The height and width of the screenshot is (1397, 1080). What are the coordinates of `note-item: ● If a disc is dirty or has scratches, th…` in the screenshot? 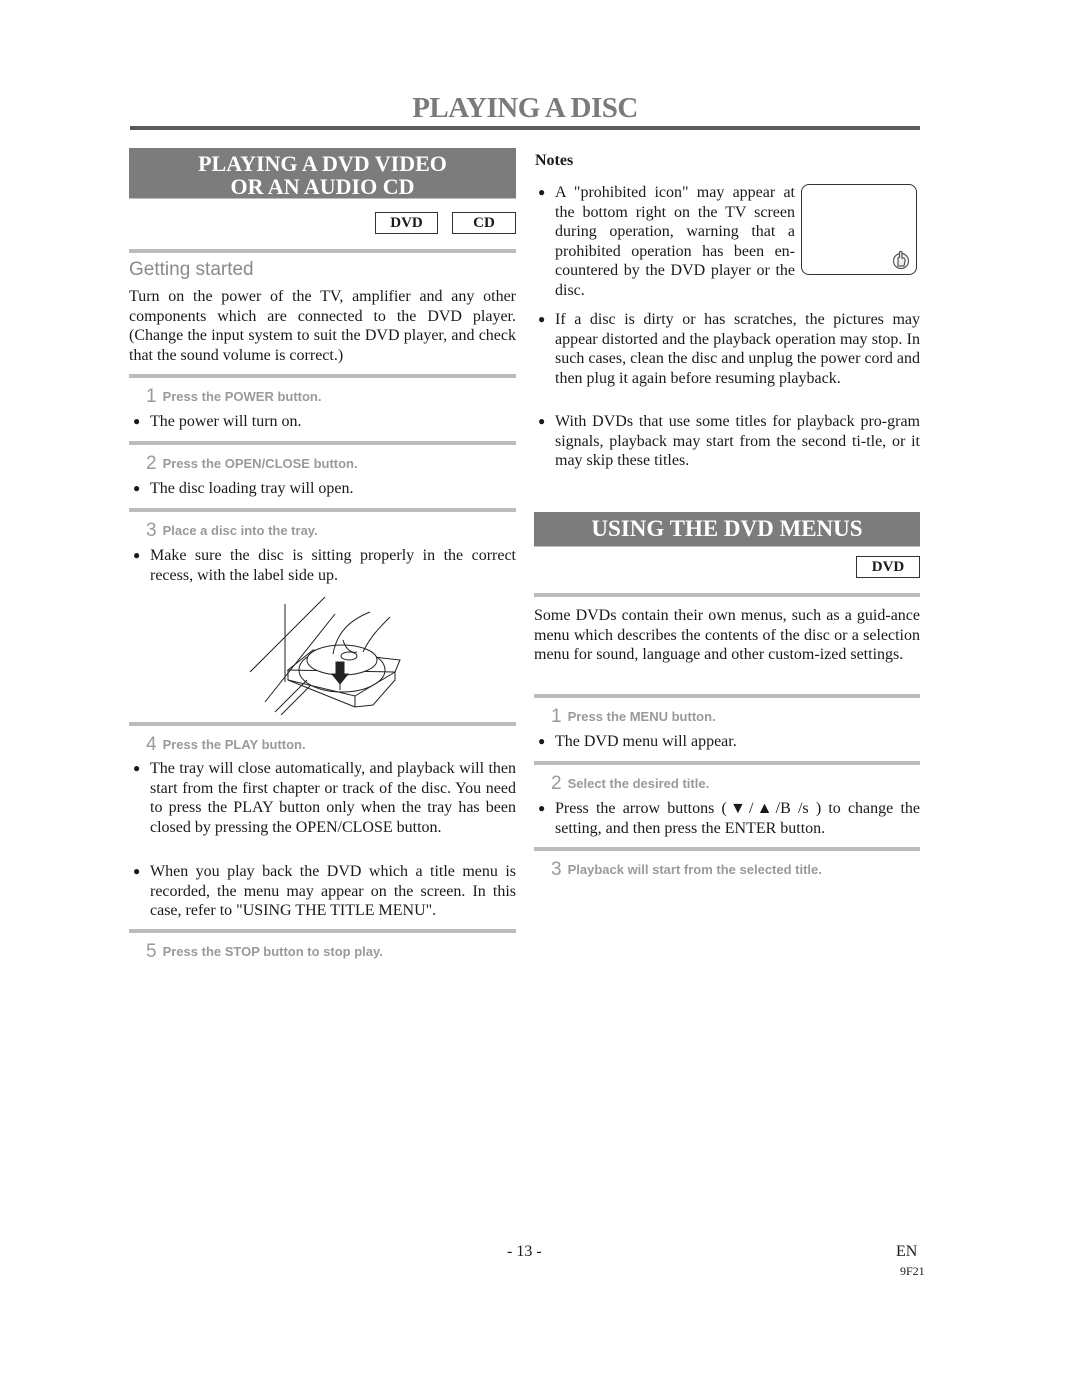 It's located at (729, 349).